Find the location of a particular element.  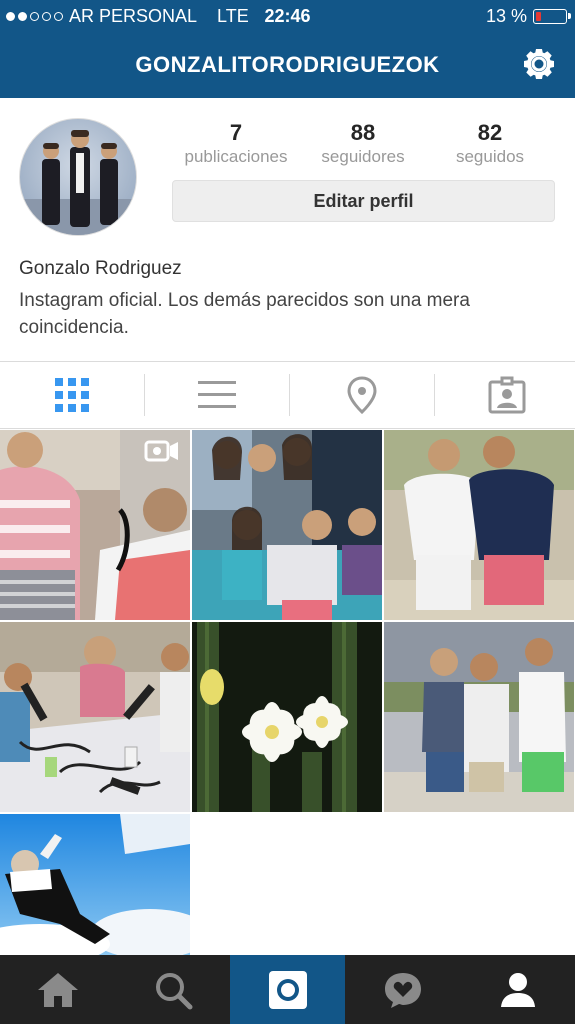

tab-tagged-view is located at coordinates (505, 395).